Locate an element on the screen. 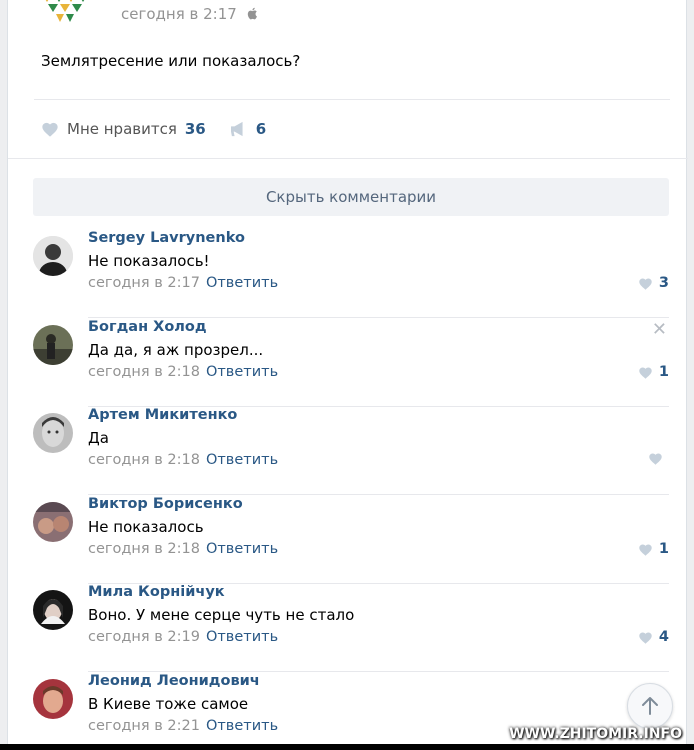  close-icon: ✕ is located at coordinates (659, 329).